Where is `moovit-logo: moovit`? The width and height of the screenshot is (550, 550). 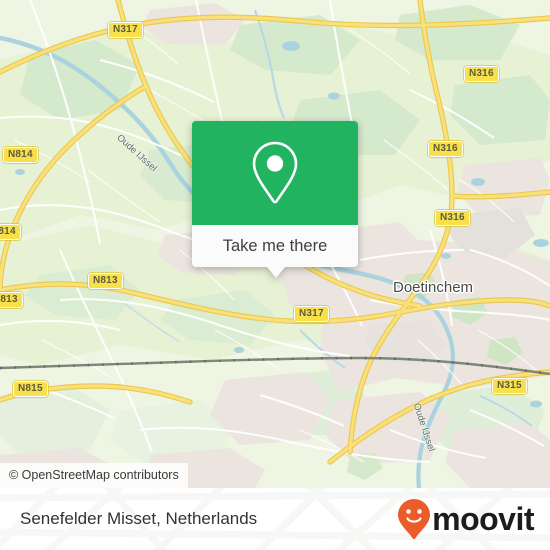 moovit-logo: moovit is located at coordinates (465, 519).